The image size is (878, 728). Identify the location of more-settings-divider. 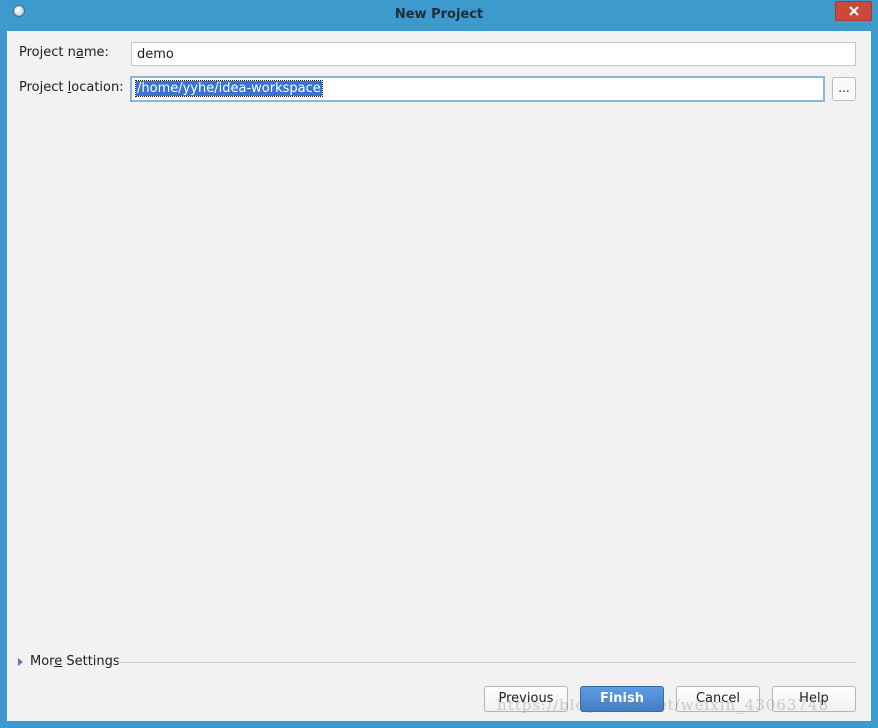
(487, 662).